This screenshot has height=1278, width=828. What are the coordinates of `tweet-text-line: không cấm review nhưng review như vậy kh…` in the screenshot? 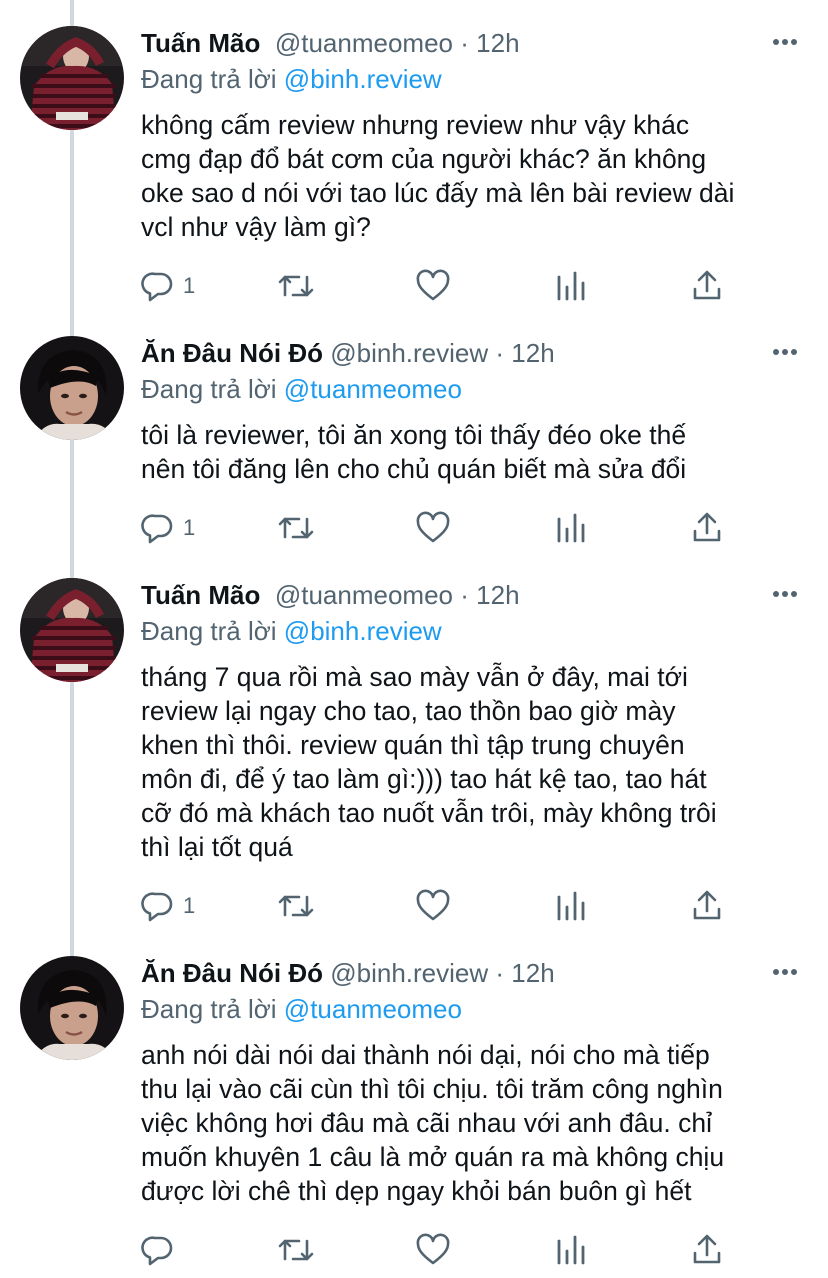 It's located at (415, 125).